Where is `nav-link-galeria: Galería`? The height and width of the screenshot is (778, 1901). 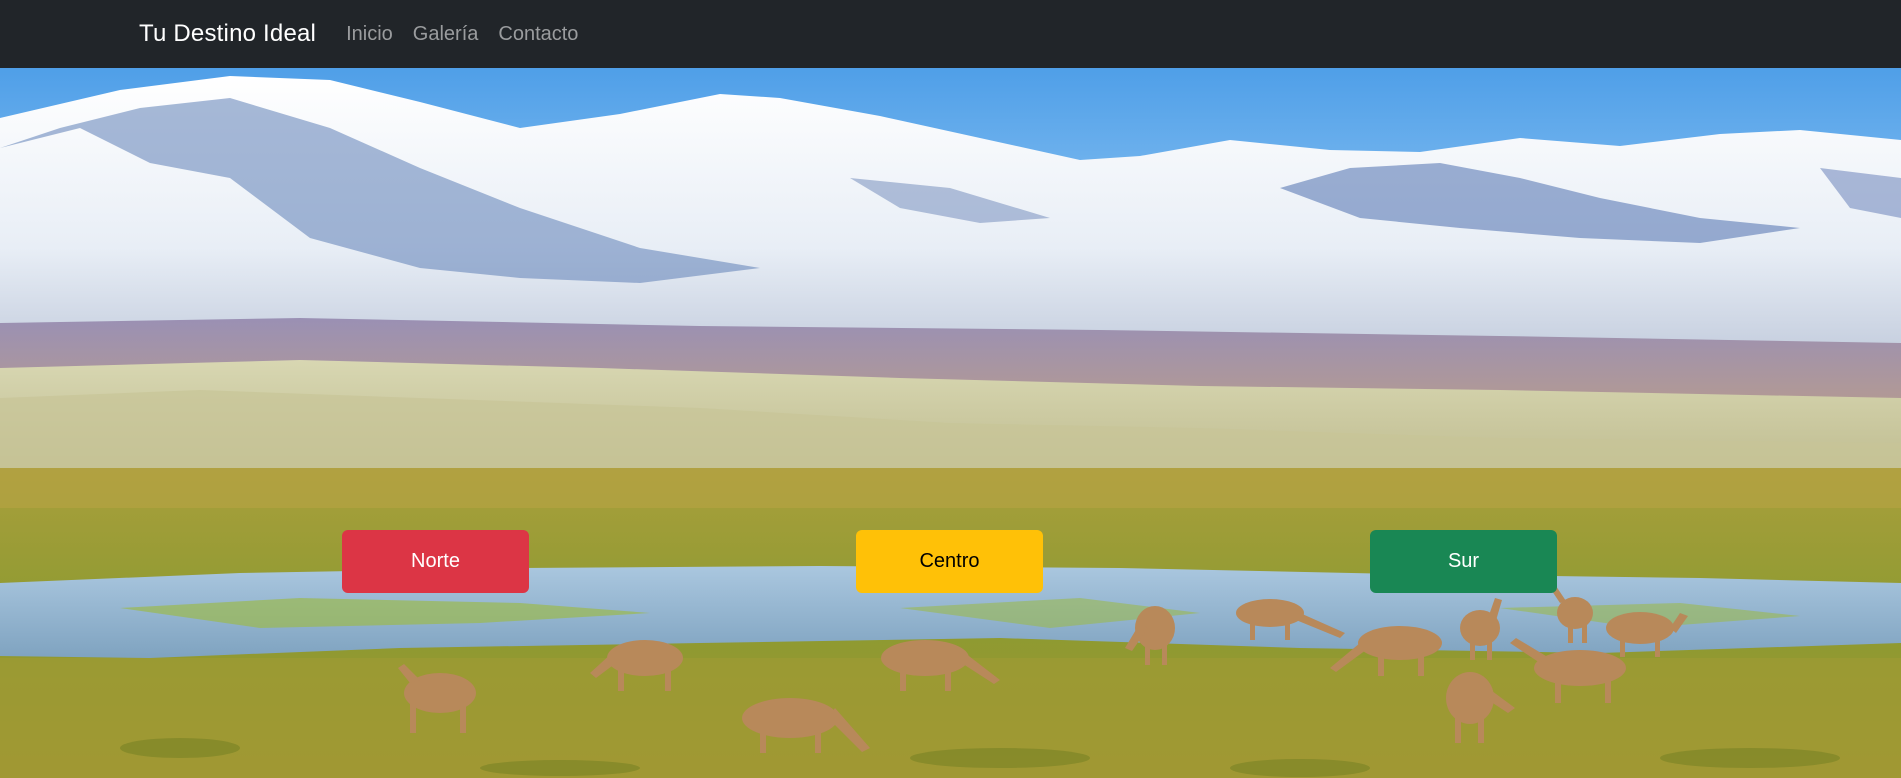 nav-link-galeria: Galería is located at coordinates (446, 34).